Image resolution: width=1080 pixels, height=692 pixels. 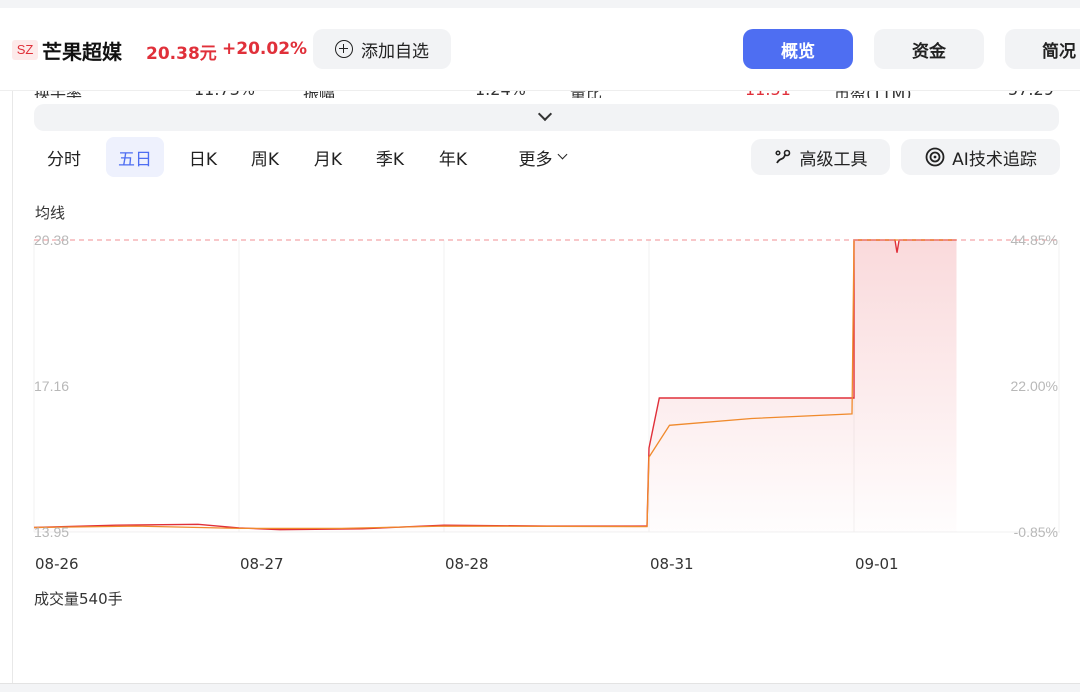 What do you see at coordinates (535, 159) in the screenshot?
I see `period-more-label: 更多` at bounding box center [535, 159].